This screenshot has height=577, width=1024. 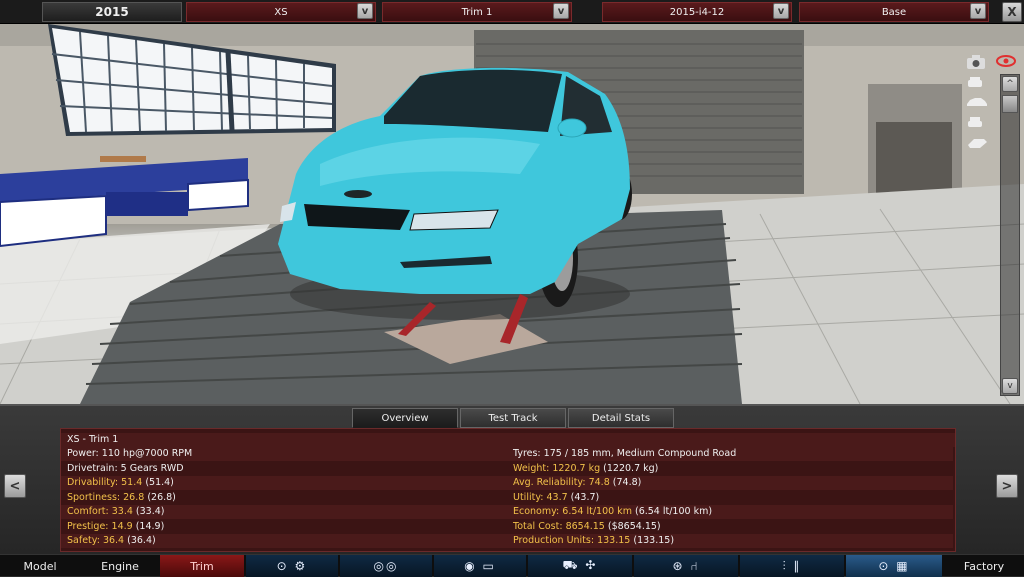 I want to click on model-selector: XS, so click(x=281, y=12).